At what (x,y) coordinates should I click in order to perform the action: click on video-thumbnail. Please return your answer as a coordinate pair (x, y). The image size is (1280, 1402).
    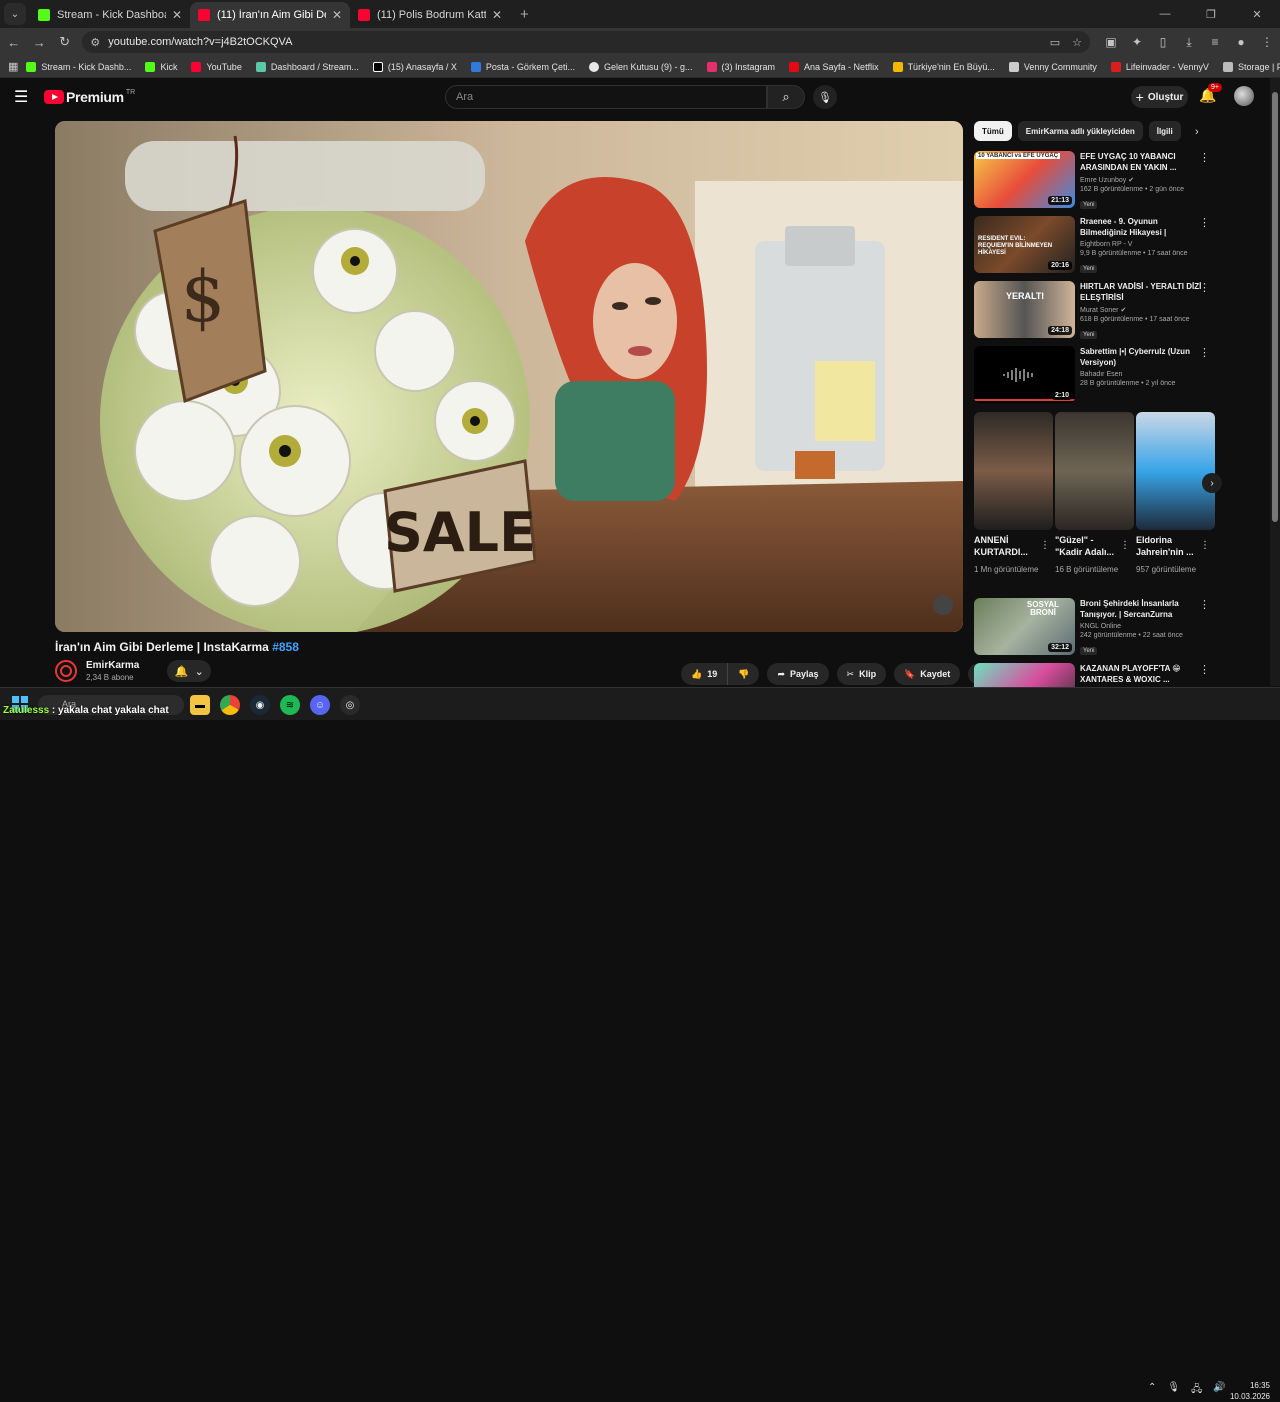
    Looking at the image, I should click on (1024, 675).